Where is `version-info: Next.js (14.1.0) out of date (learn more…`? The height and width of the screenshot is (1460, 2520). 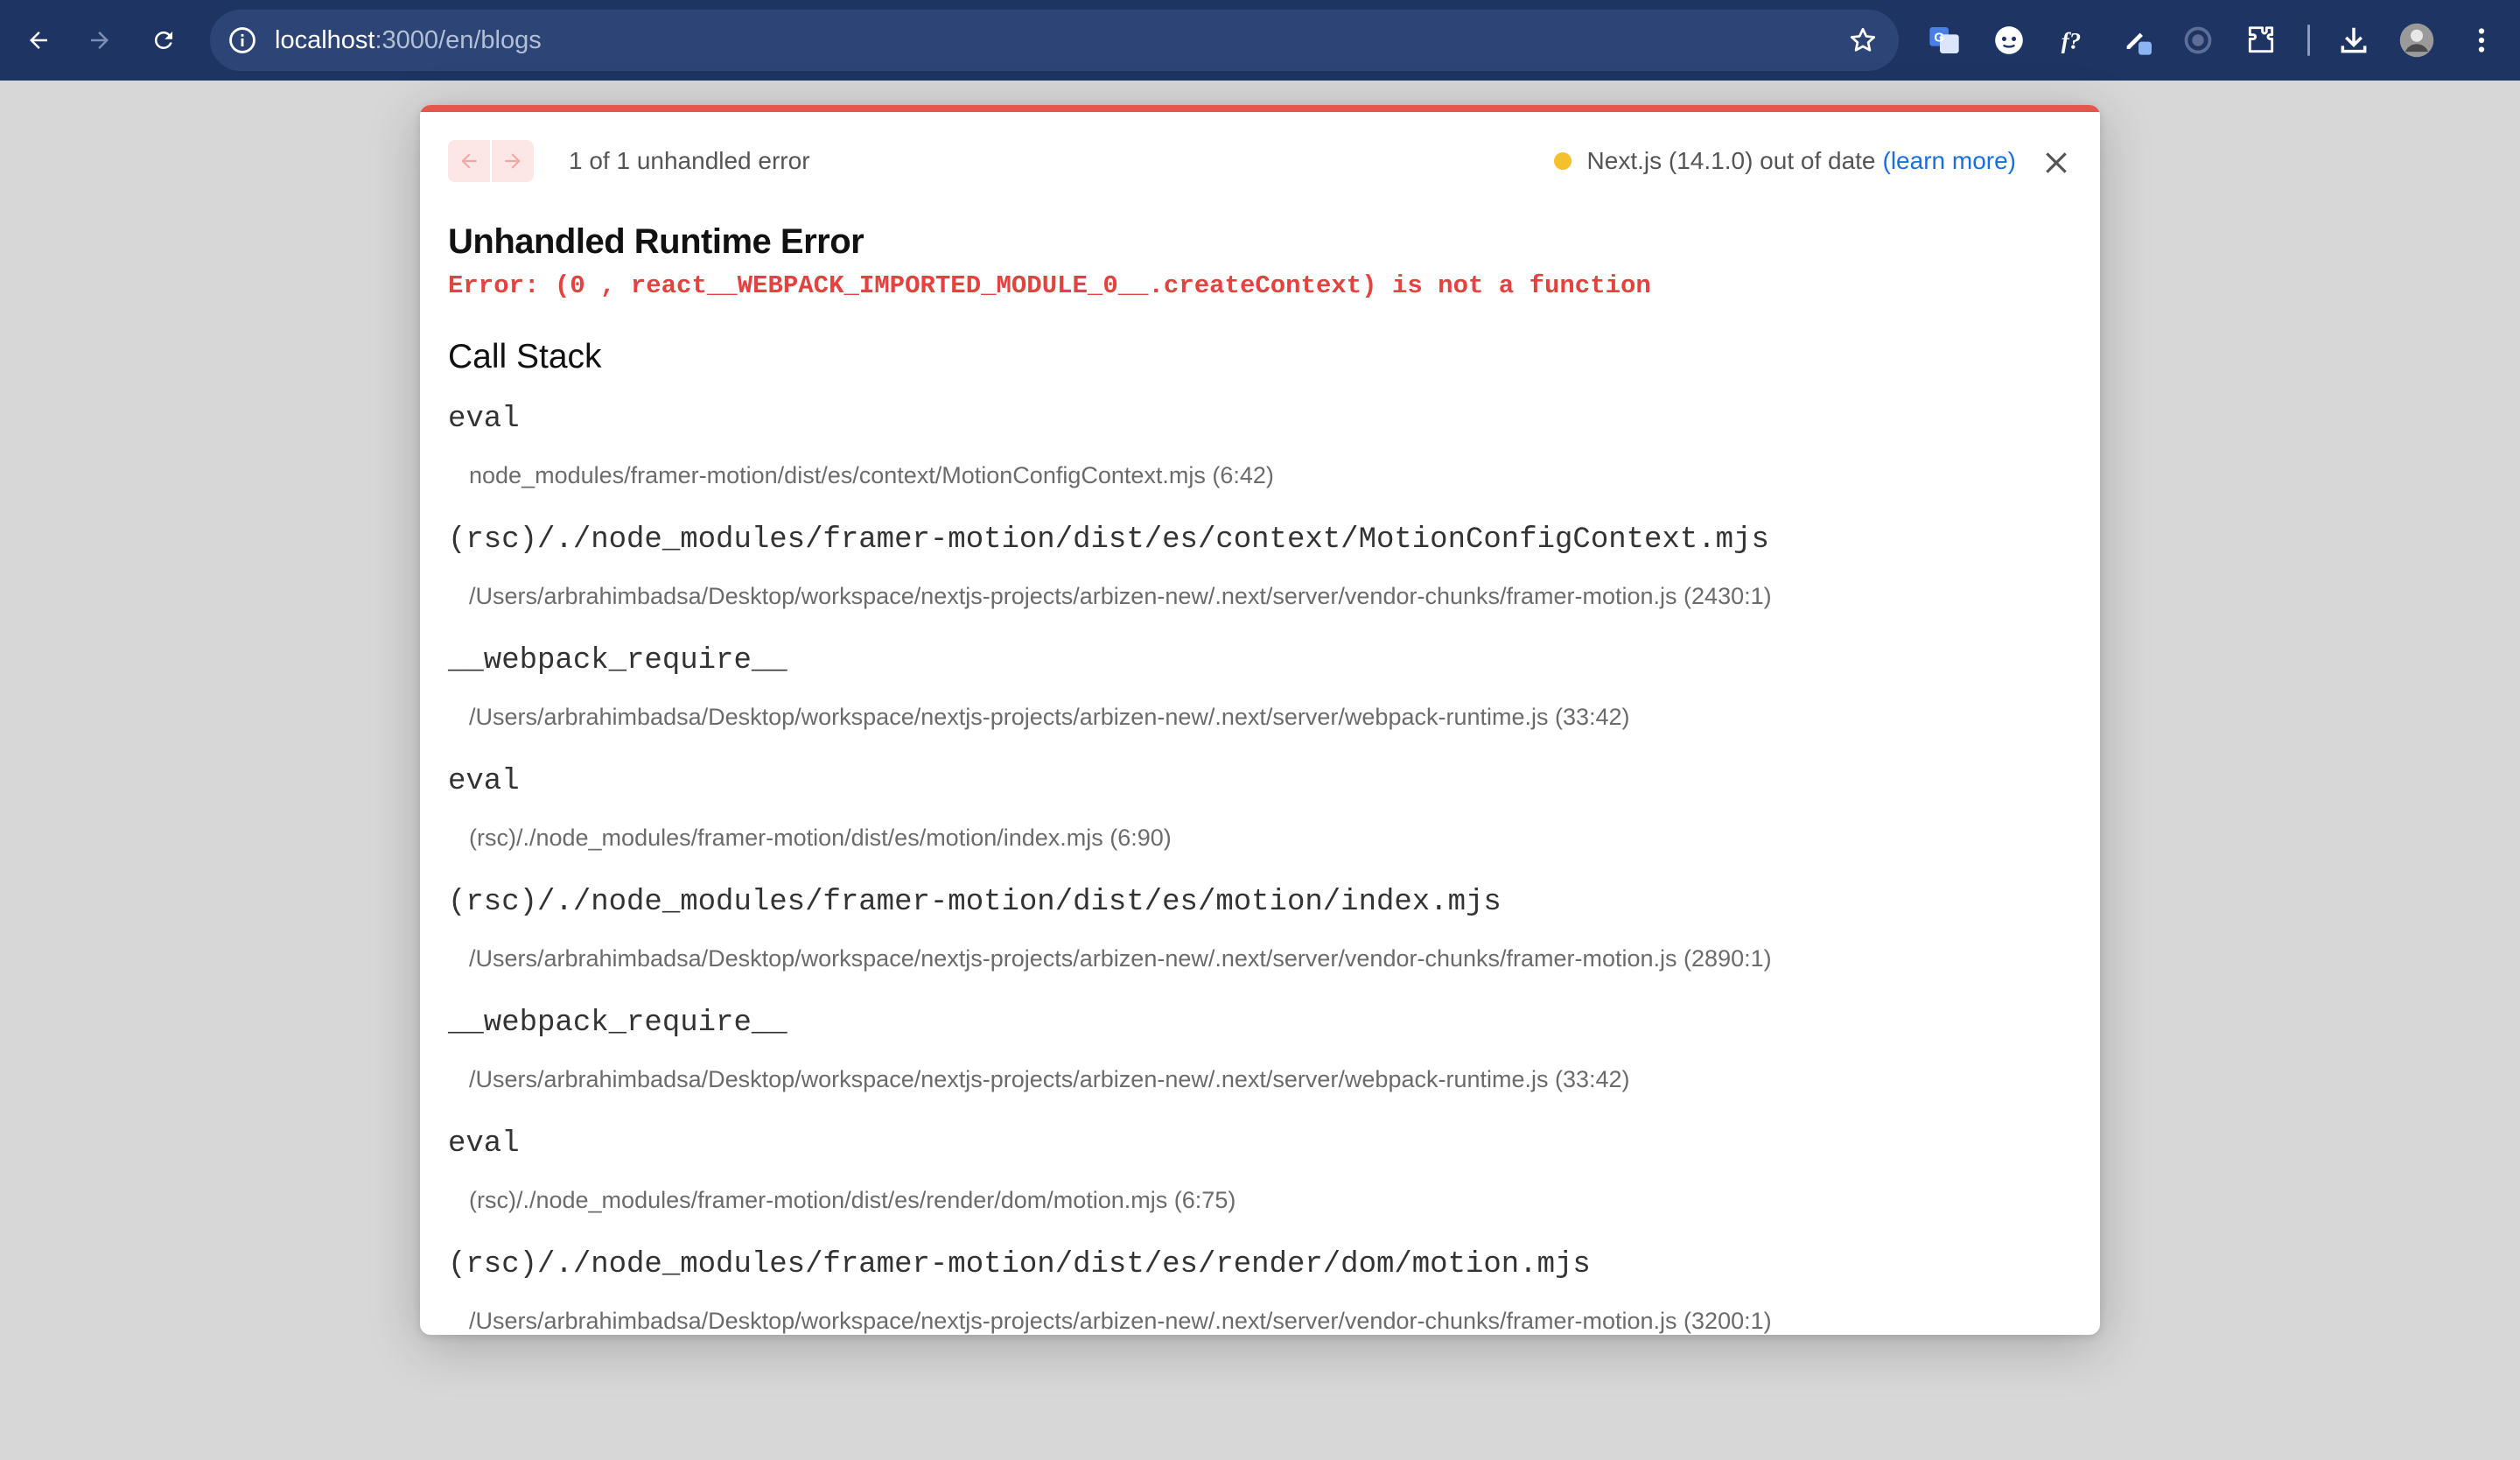
version-info: Next.js (14.1.0) out of date (learn more… is located at coordinates (1784, 161).